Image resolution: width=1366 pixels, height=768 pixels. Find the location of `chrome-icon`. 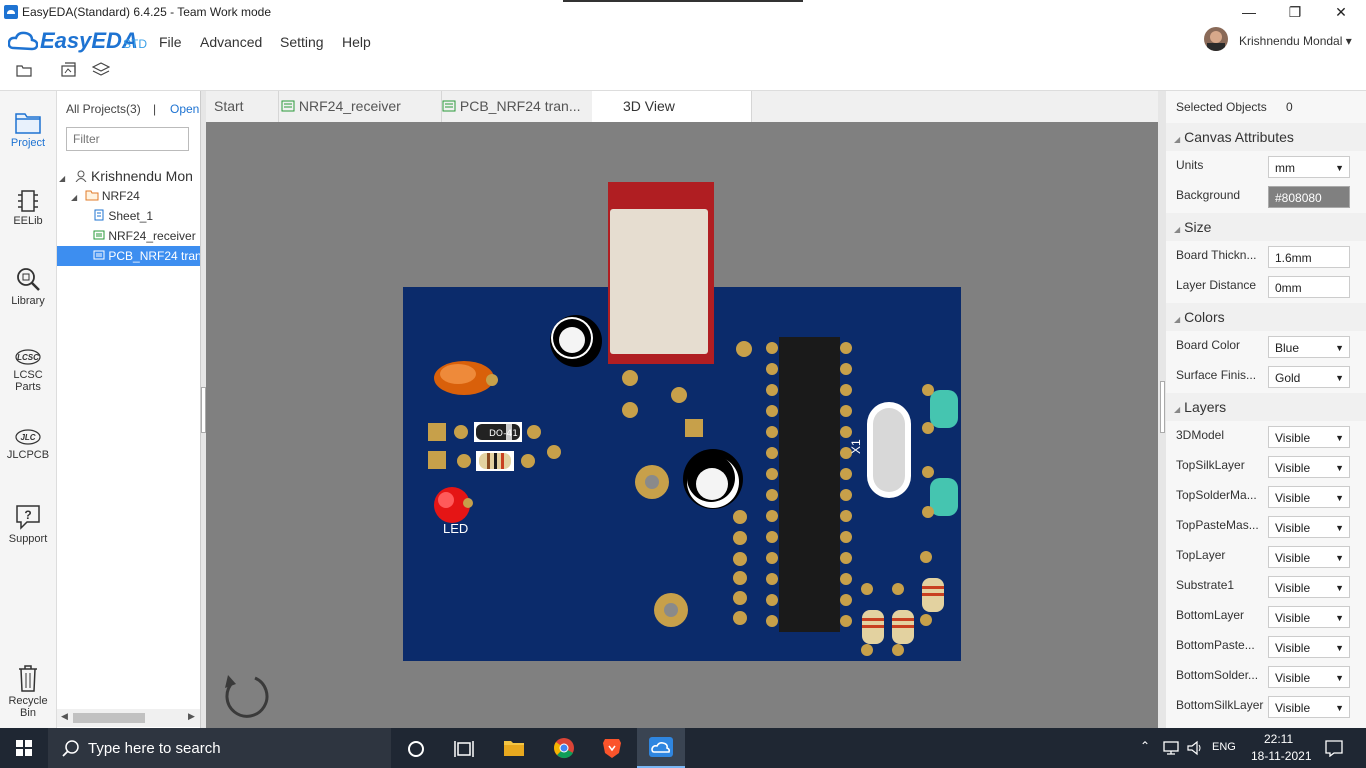

chrome-icon is located at coordinates (564, 748).